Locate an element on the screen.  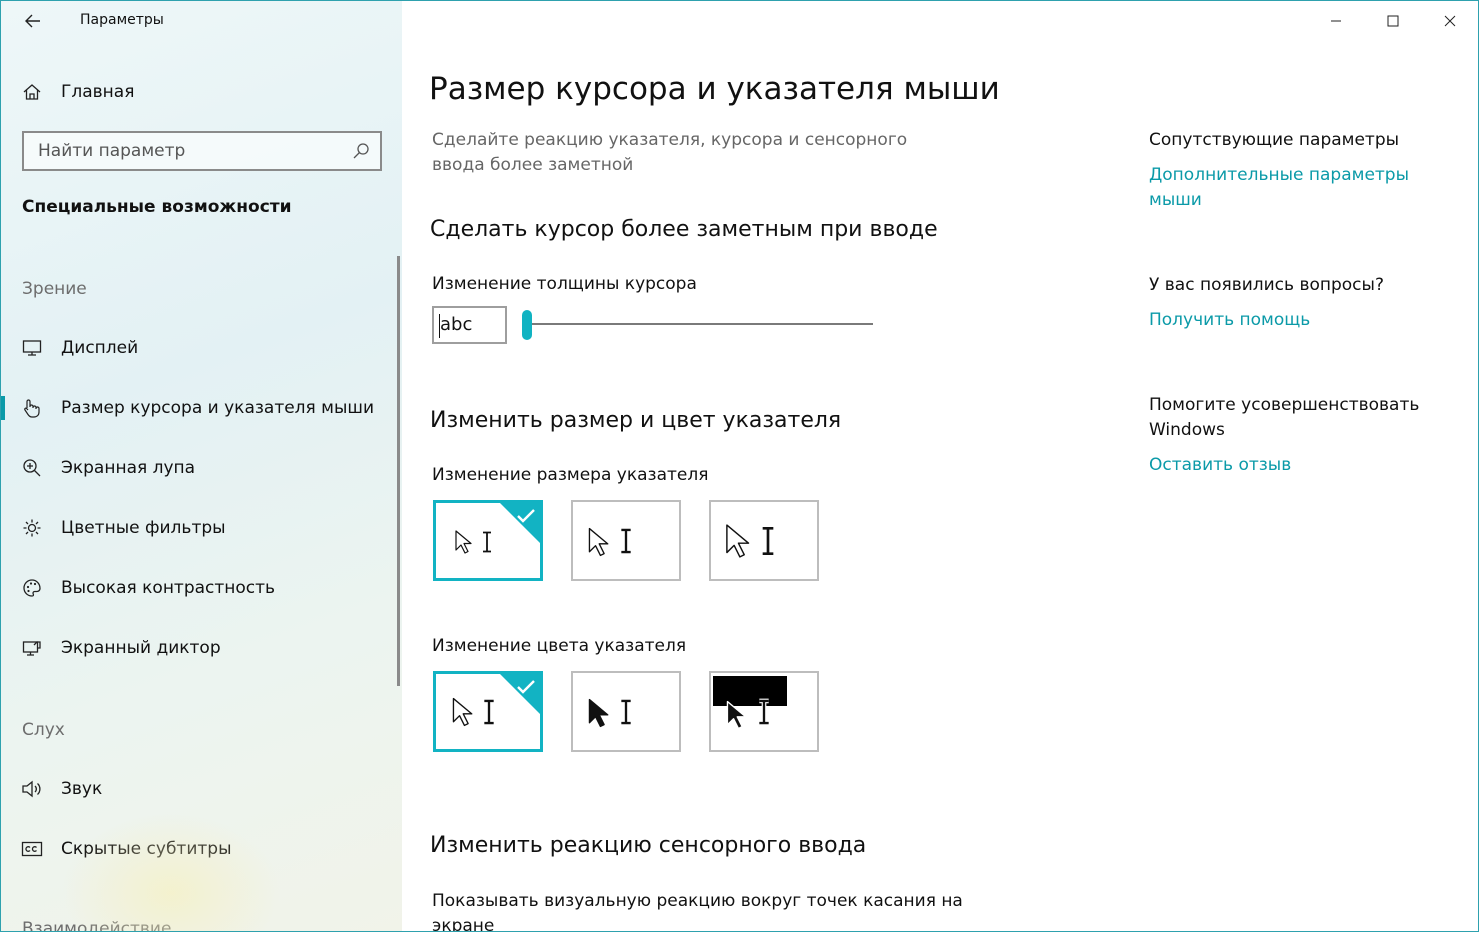
sidebar-item-label: Цветные фильтры is located at coordinates (143, 528).